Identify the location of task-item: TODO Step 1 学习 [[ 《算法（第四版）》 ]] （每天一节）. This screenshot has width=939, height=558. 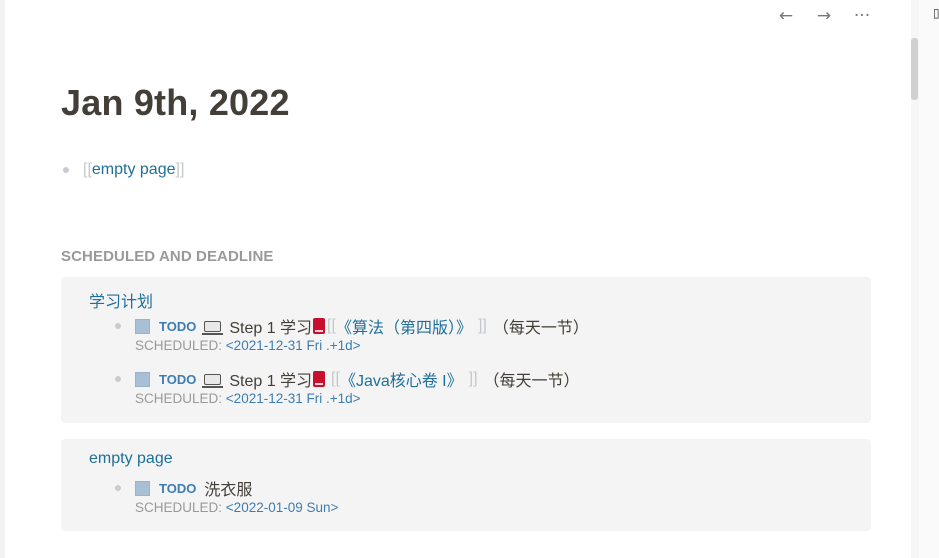
(352, 326).